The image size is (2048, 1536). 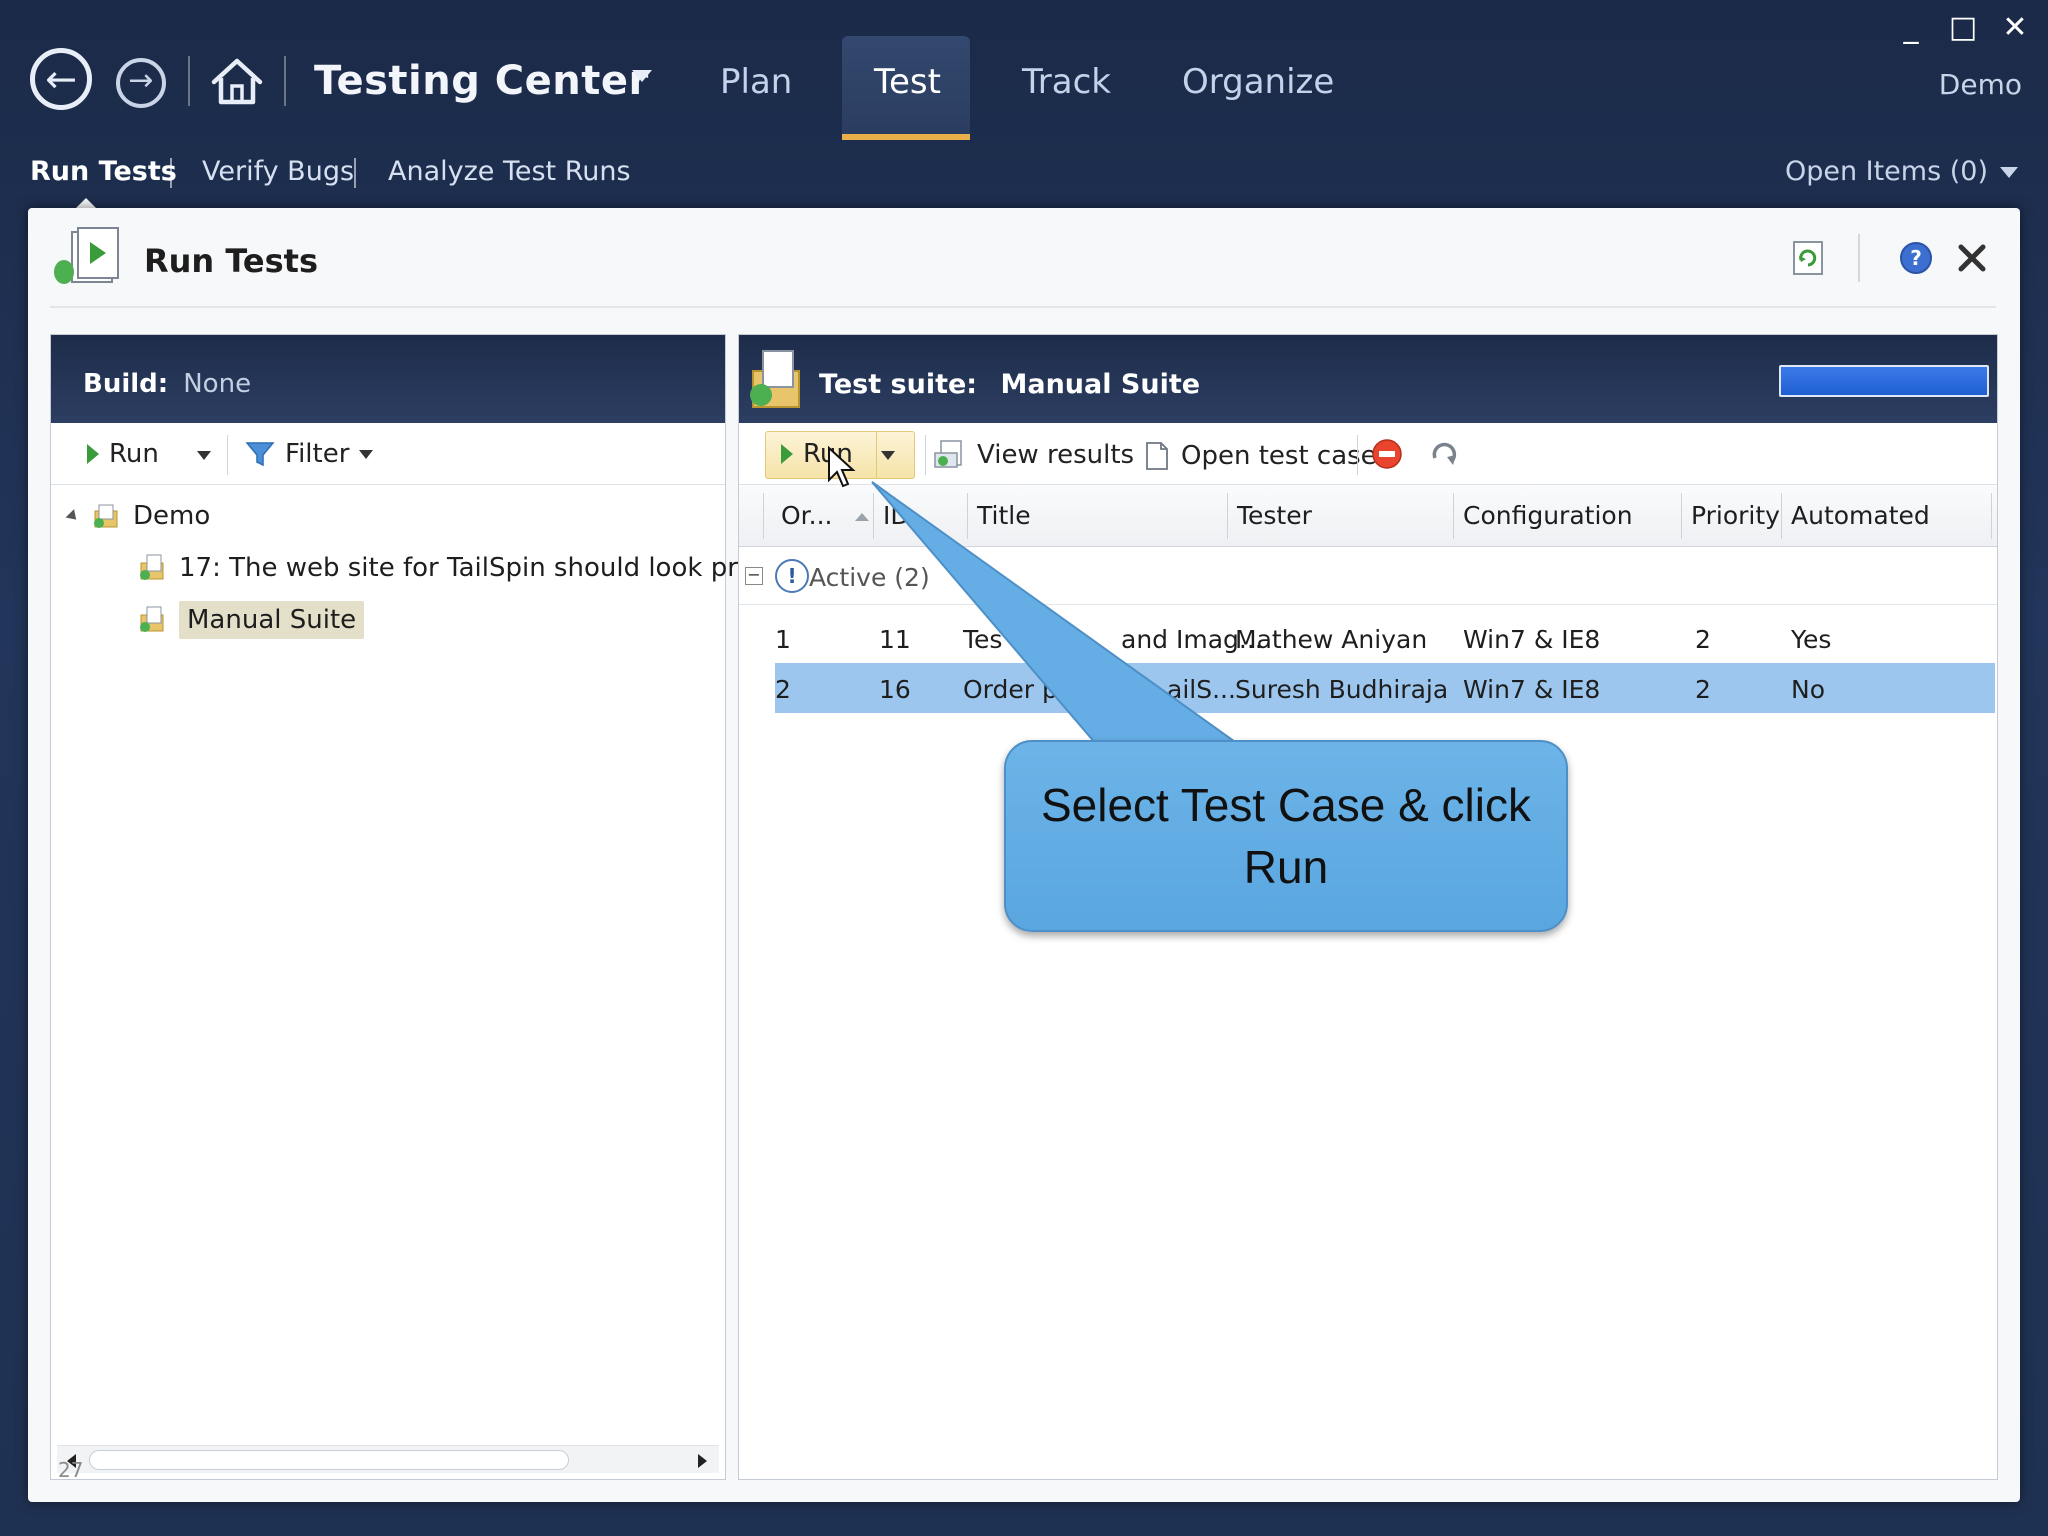 What do you see at coordinates (217, 384) in the screenshot?
I see `build-value: None` at bounding box center [217, 384].